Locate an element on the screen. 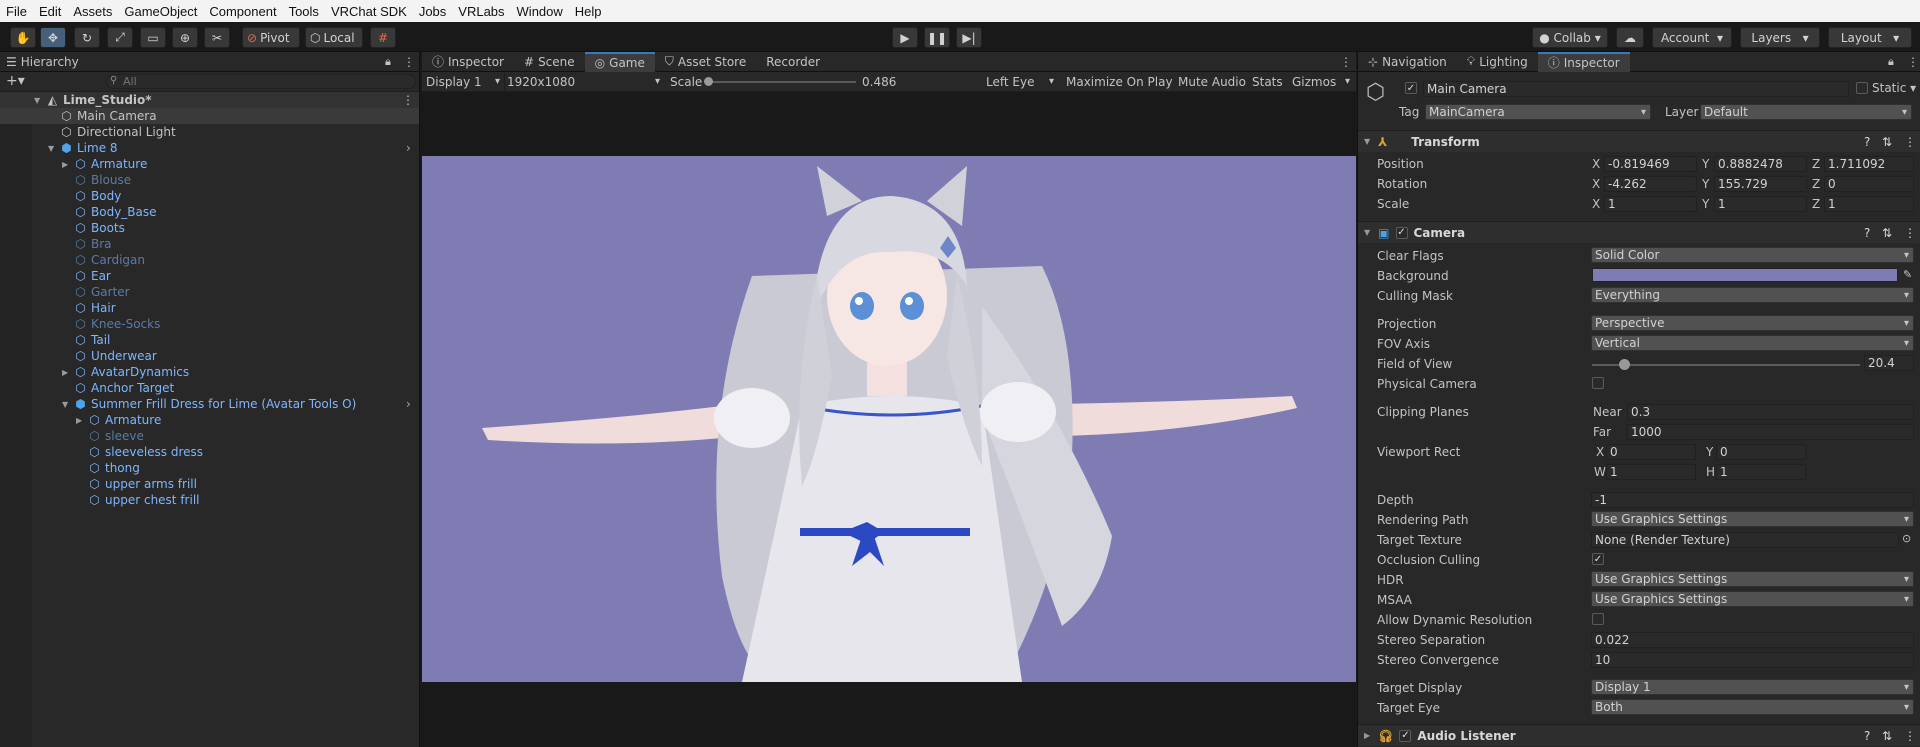 This screenshot has height=747, width=1920. hierarchy-row-body: ⬡ Body is located at coordinates (209, 196).